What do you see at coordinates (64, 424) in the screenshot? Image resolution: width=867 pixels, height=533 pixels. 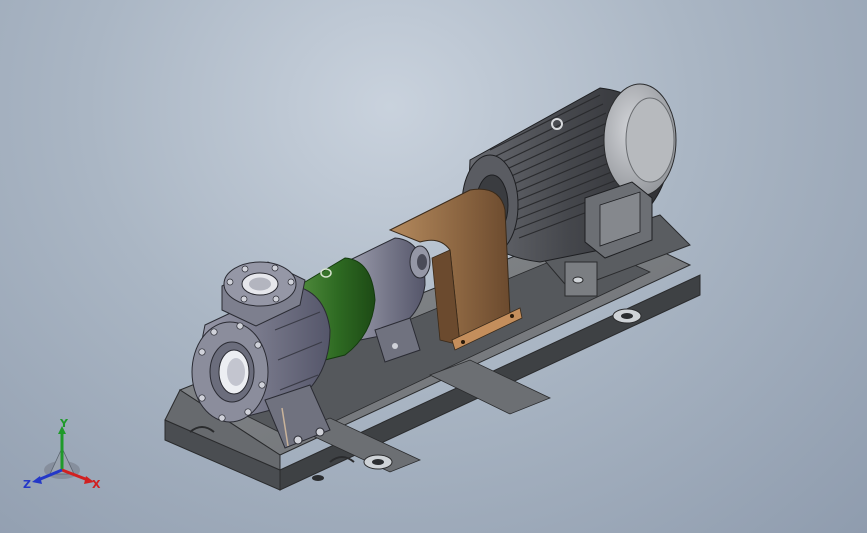 I see `y-axis-label: Y` at bounding box center [64, 424].